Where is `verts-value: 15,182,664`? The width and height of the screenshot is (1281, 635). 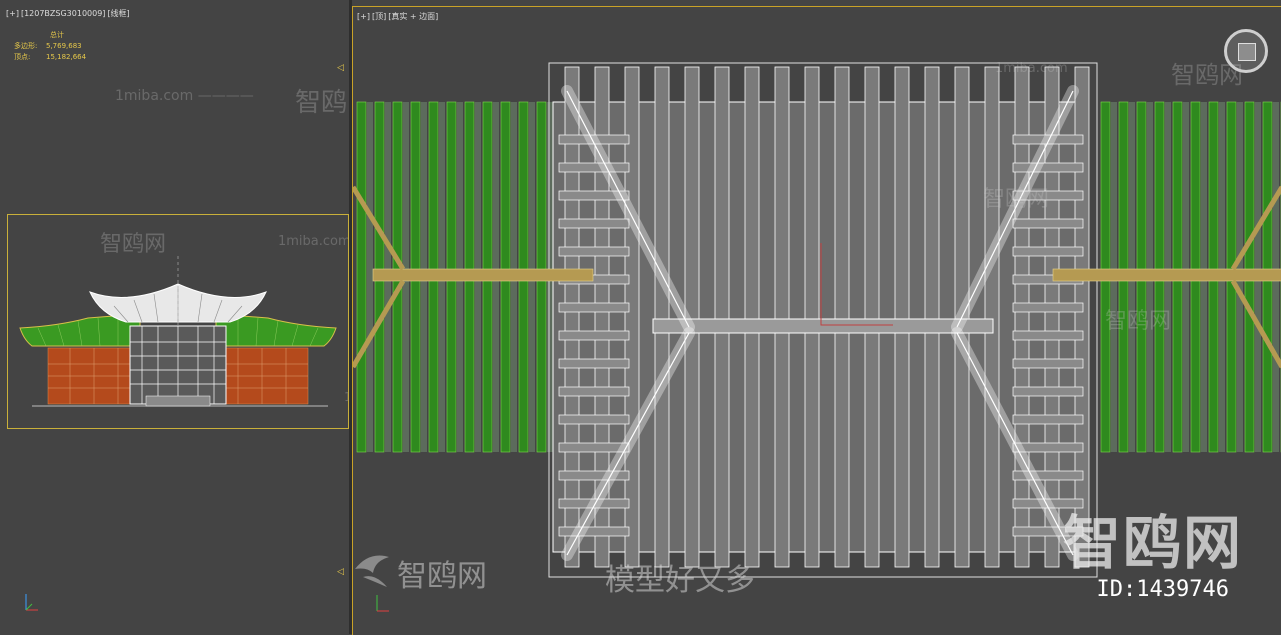
verts-value: 15,182,664 is located at coordinates (66, 57).